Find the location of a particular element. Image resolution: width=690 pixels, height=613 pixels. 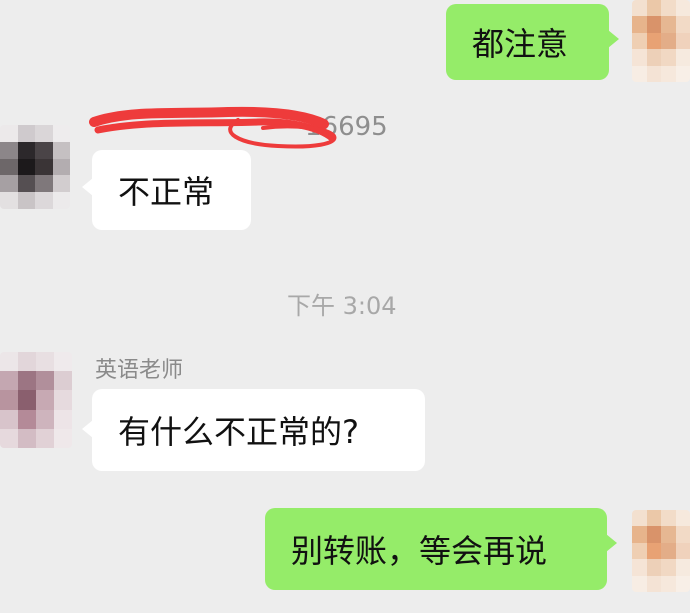

message-bubble-outgoing: 都注意 is located at coordinates (527, 42).